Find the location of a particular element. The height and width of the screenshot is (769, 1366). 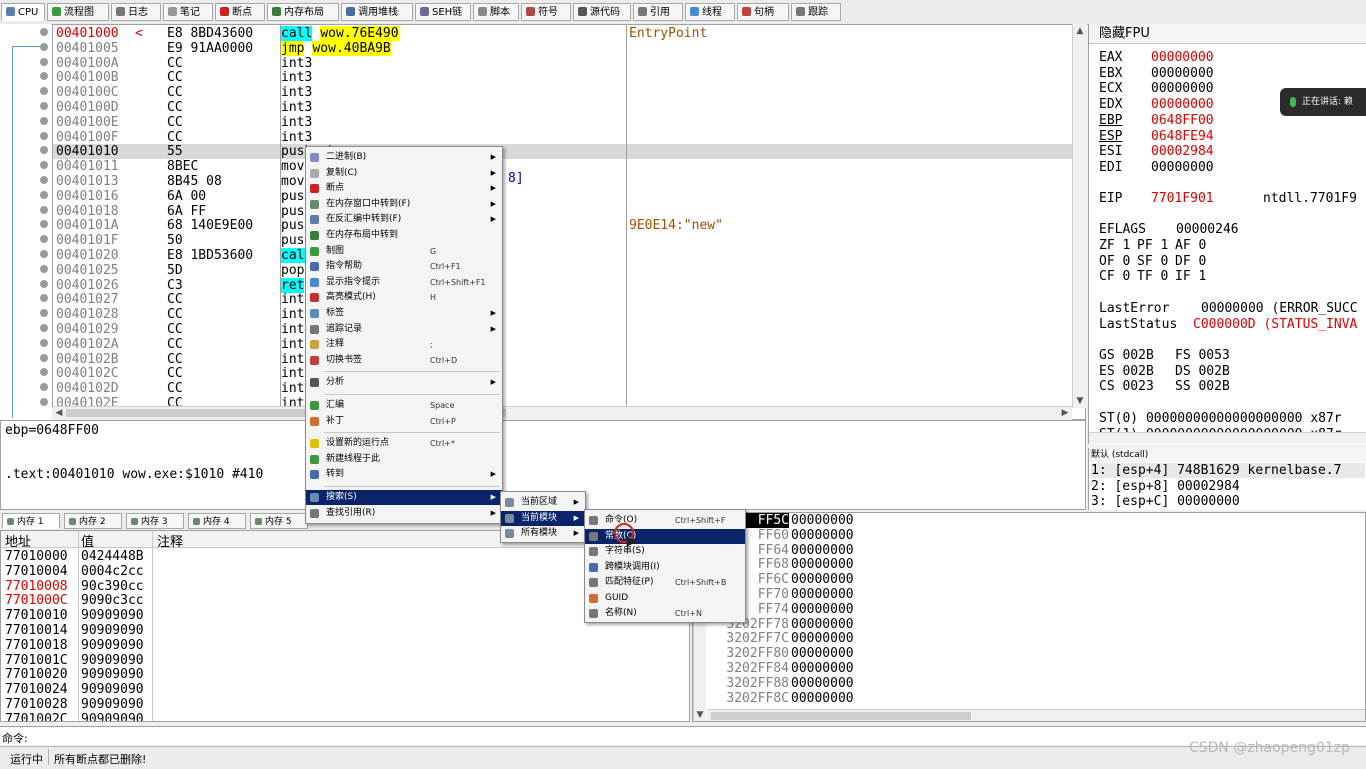

disasm-row: 00401018 6A FF push is located at coordinates (563, 211).